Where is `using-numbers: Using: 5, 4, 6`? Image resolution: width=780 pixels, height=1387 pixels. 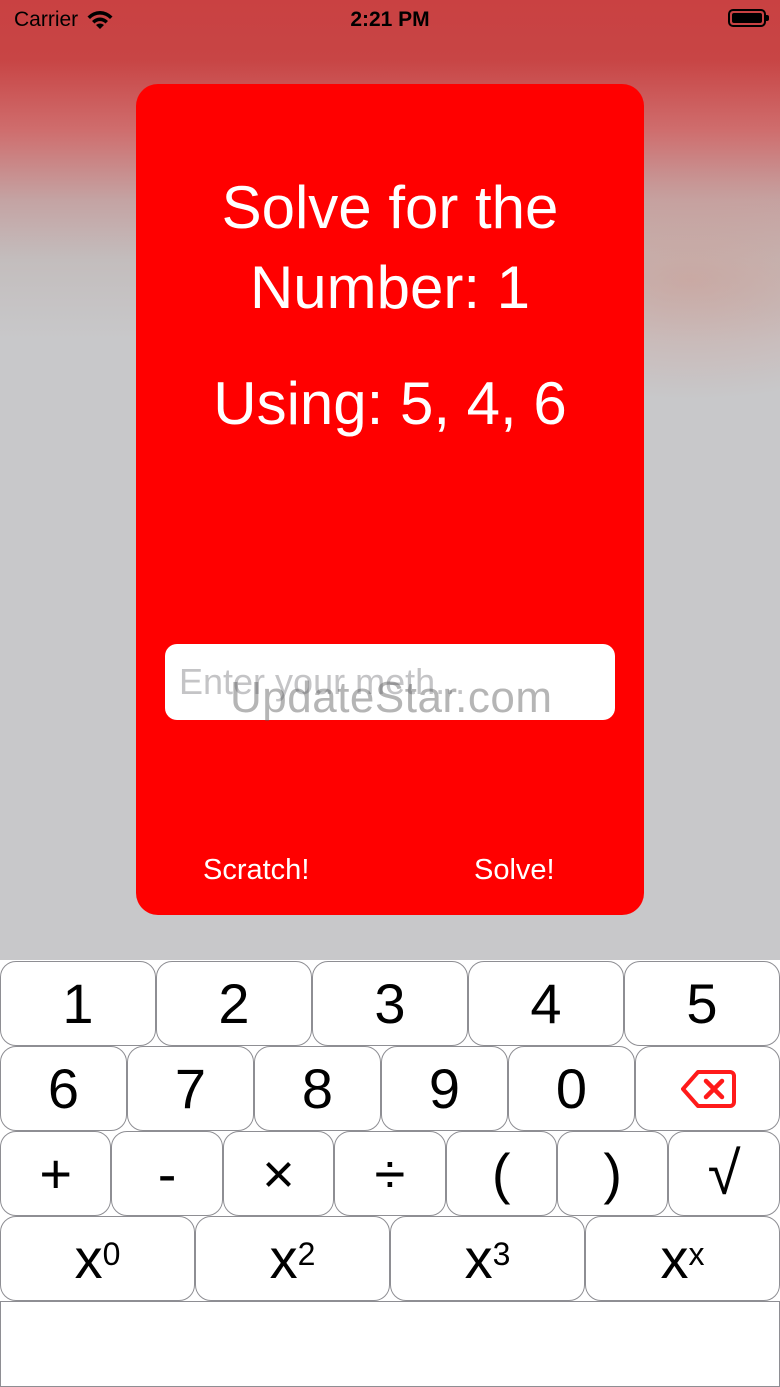 using-numbers: Using: 5, 4, 6 is located at coordinates (390, 403).